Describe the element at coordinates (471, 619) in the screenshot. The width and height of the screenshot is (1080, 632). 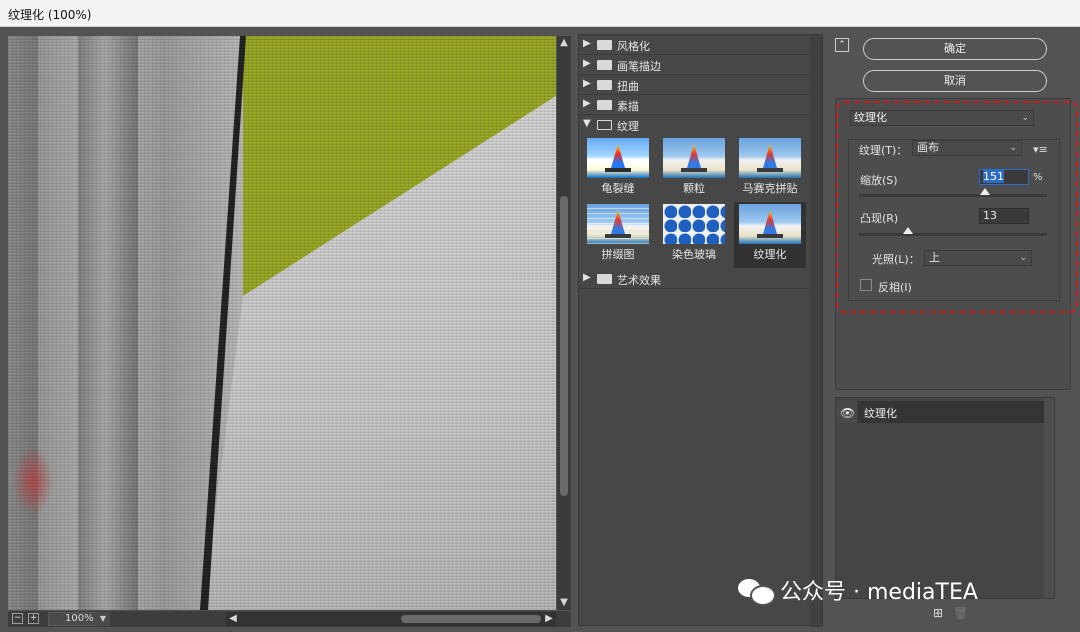
I see `scroll-thumb-horizontal` at that location.